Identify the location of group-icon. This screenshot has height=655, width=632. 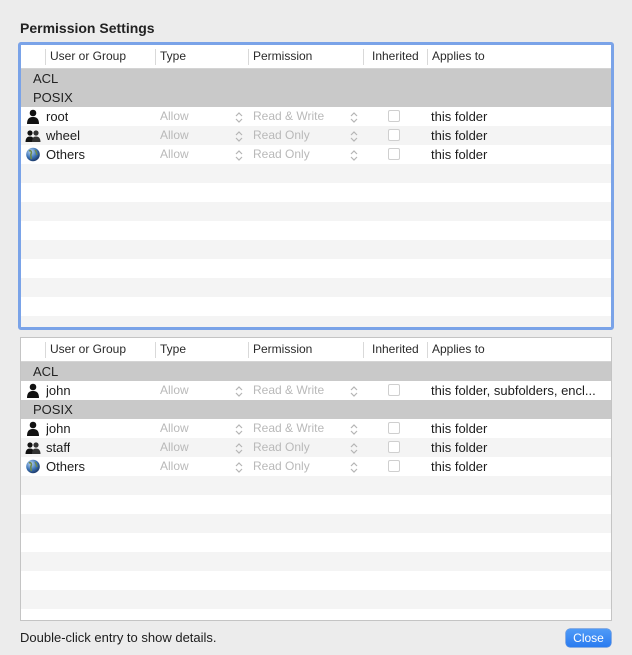
(33, 135).